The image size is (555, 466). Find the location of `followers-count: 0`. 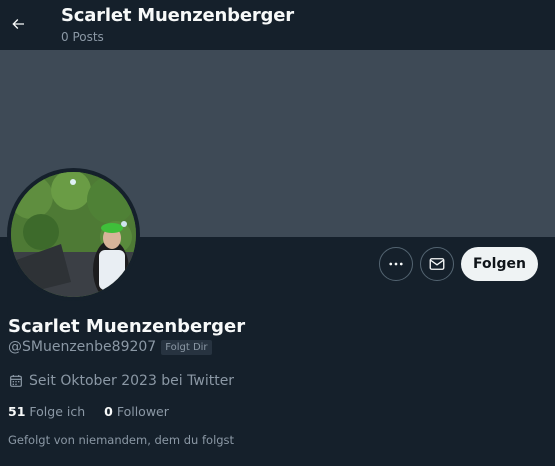

followers-count: 0 is located at coordinates (108, 411).